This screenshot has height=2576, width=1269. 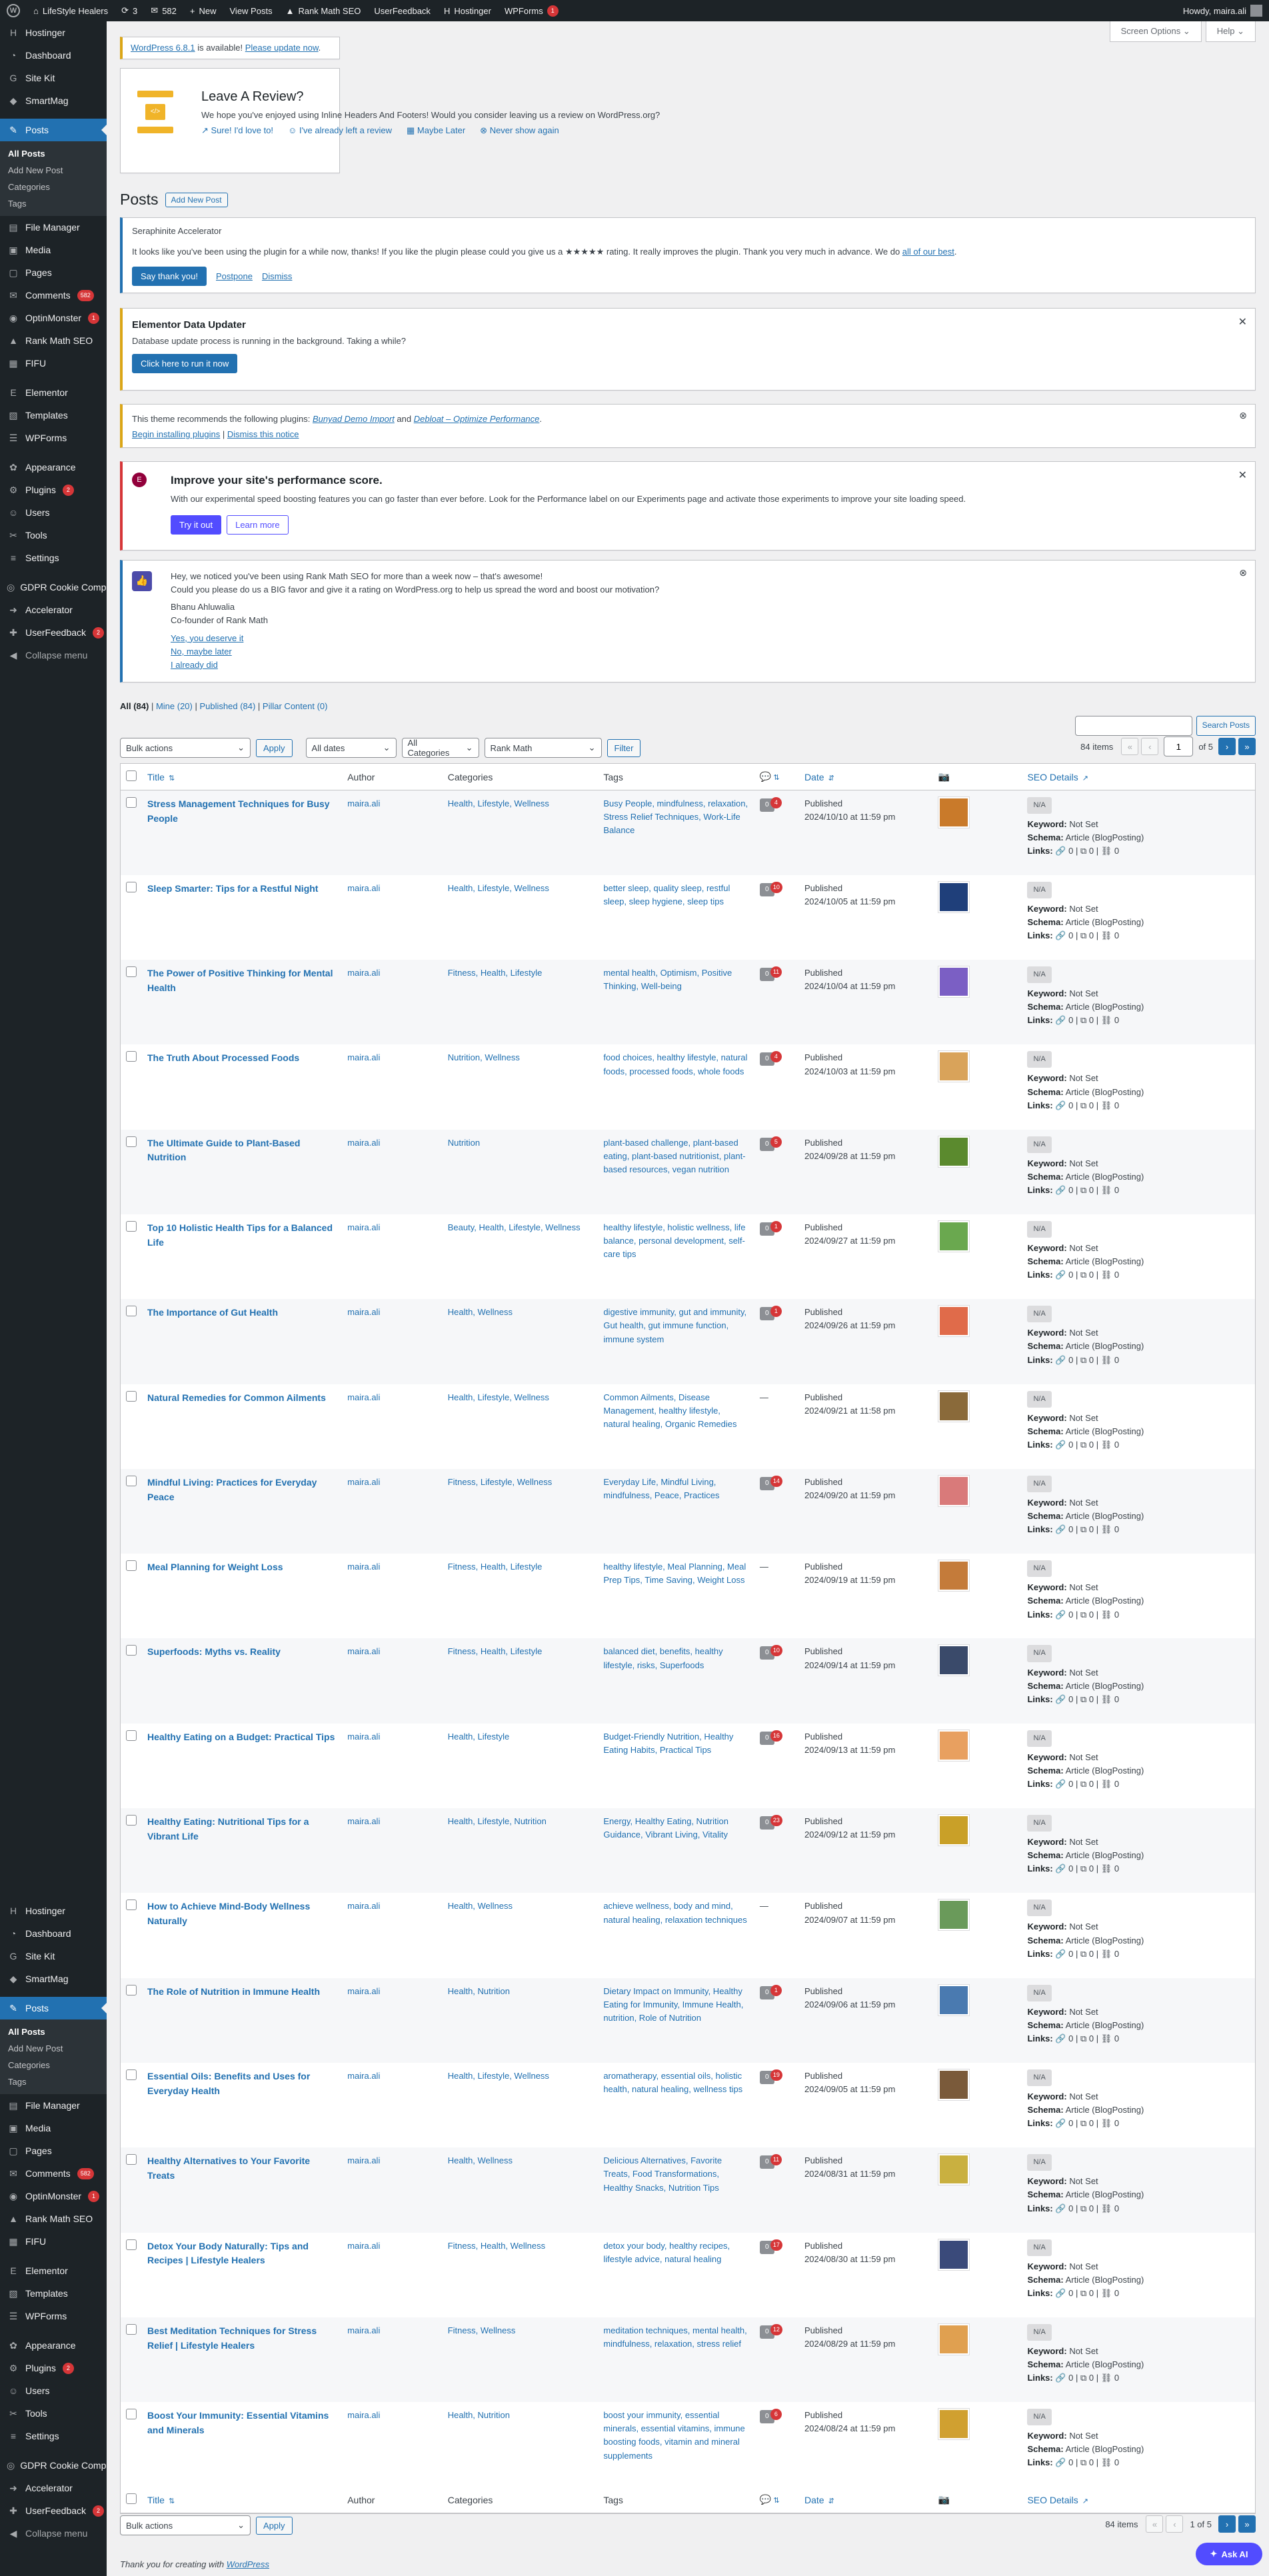 What do you see at coordinates (53, 272) in the screenshot?
I see `sidebar-item-pages: ▢ Pages` at bounding box center [53, 272].